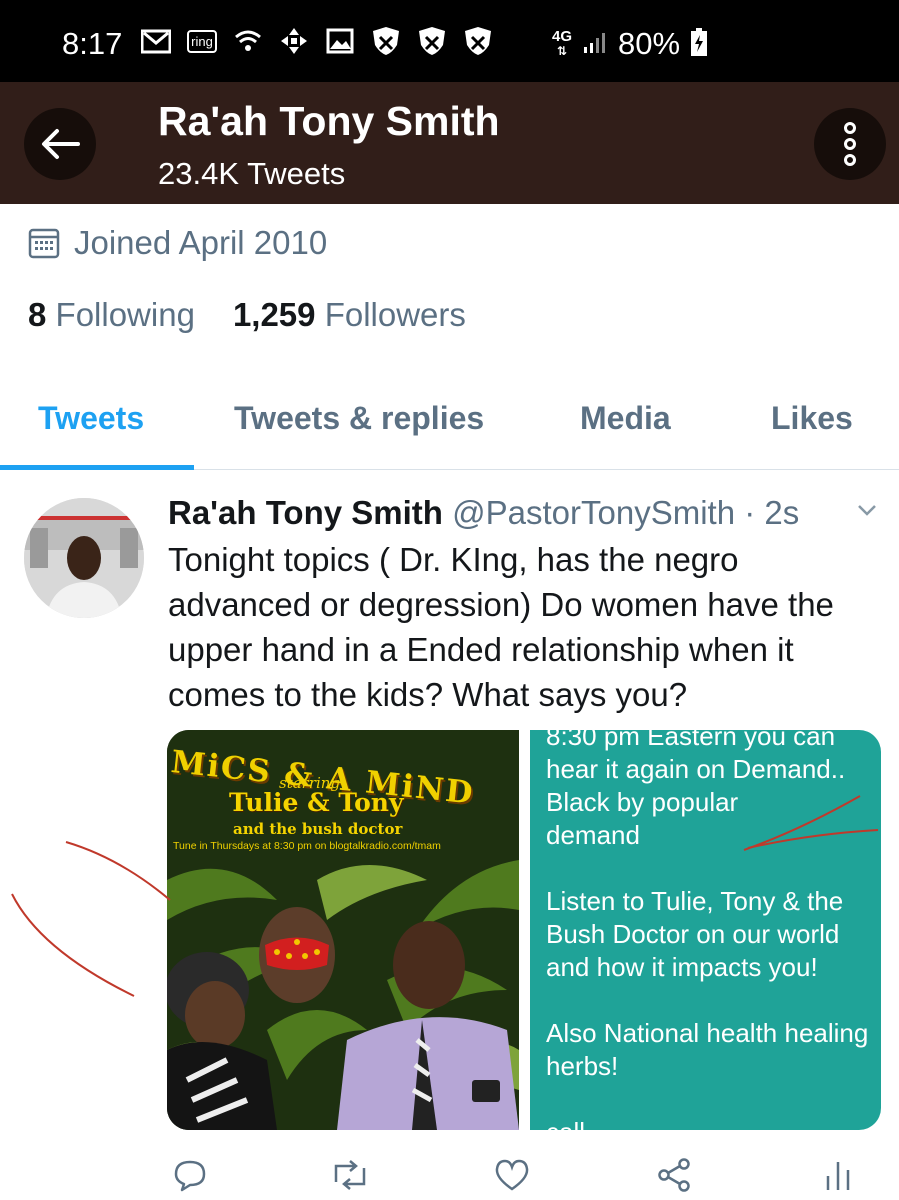  I want to click on profile-tabs: Tweets Tweets & replies Media Likes, so click(449, 420).